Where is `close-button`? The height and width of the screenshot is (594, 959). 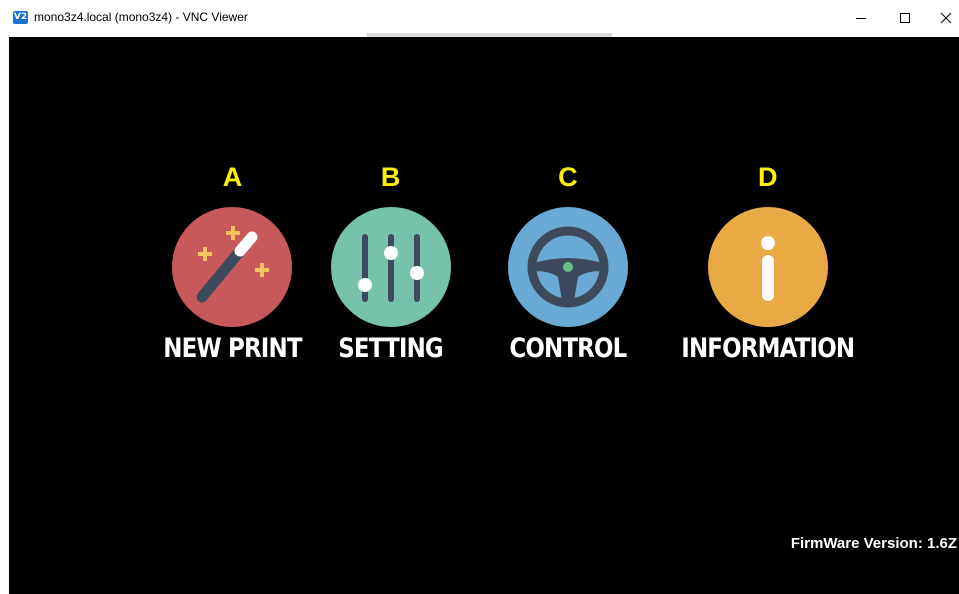
close-button is located at coordinates (942, 17).